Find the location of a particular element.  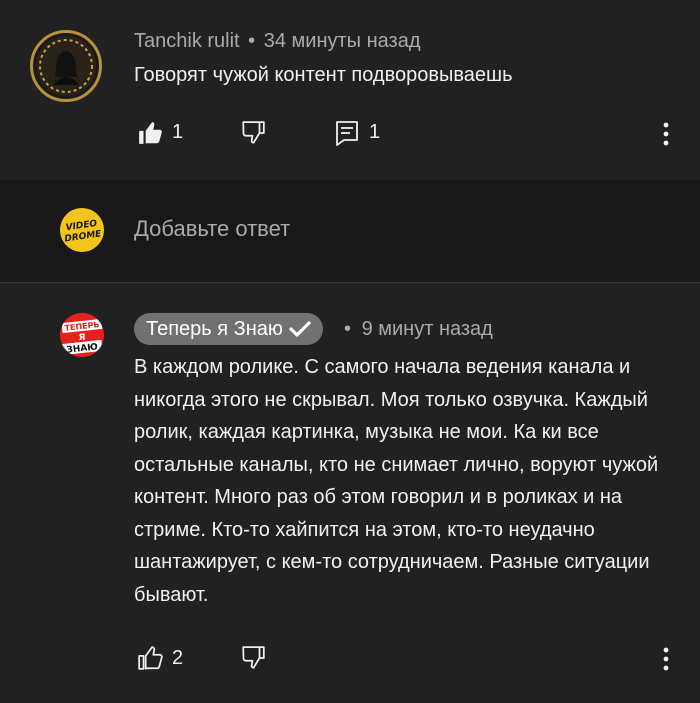

reply-section is located at coordinates (350, 231).